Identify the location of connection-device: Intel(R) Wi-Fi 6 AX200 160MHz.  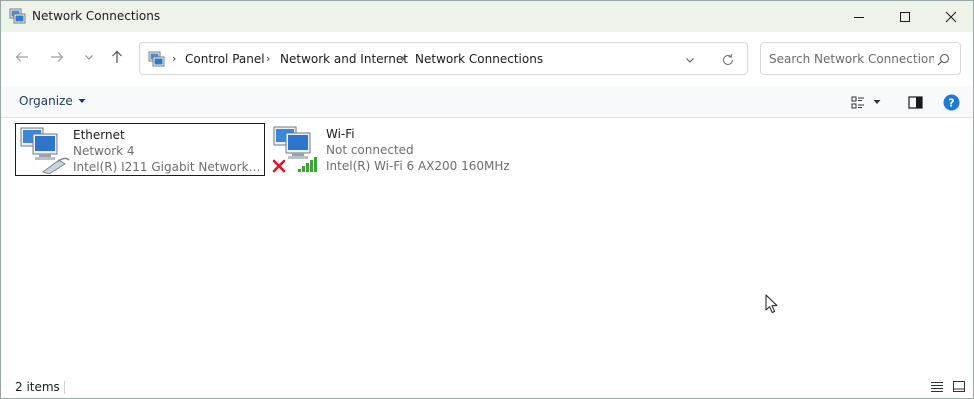
(418, 166).